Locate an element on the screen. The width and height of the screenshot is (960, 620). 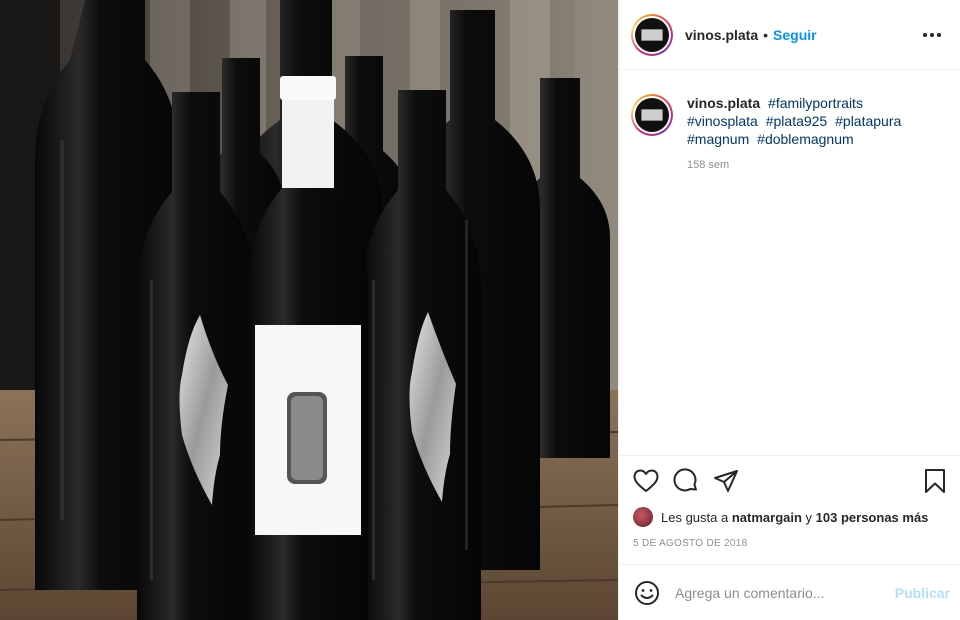
header-username: vinos.plata is located at coordinates (721, 35).